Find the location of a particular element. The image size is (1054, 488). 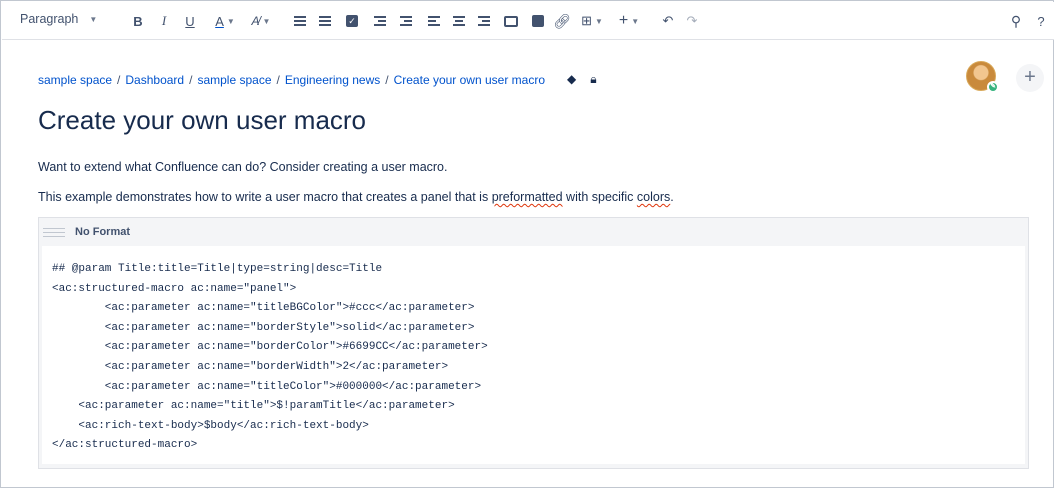

search-button: ⚲ is located at coordinates (1016, 21).